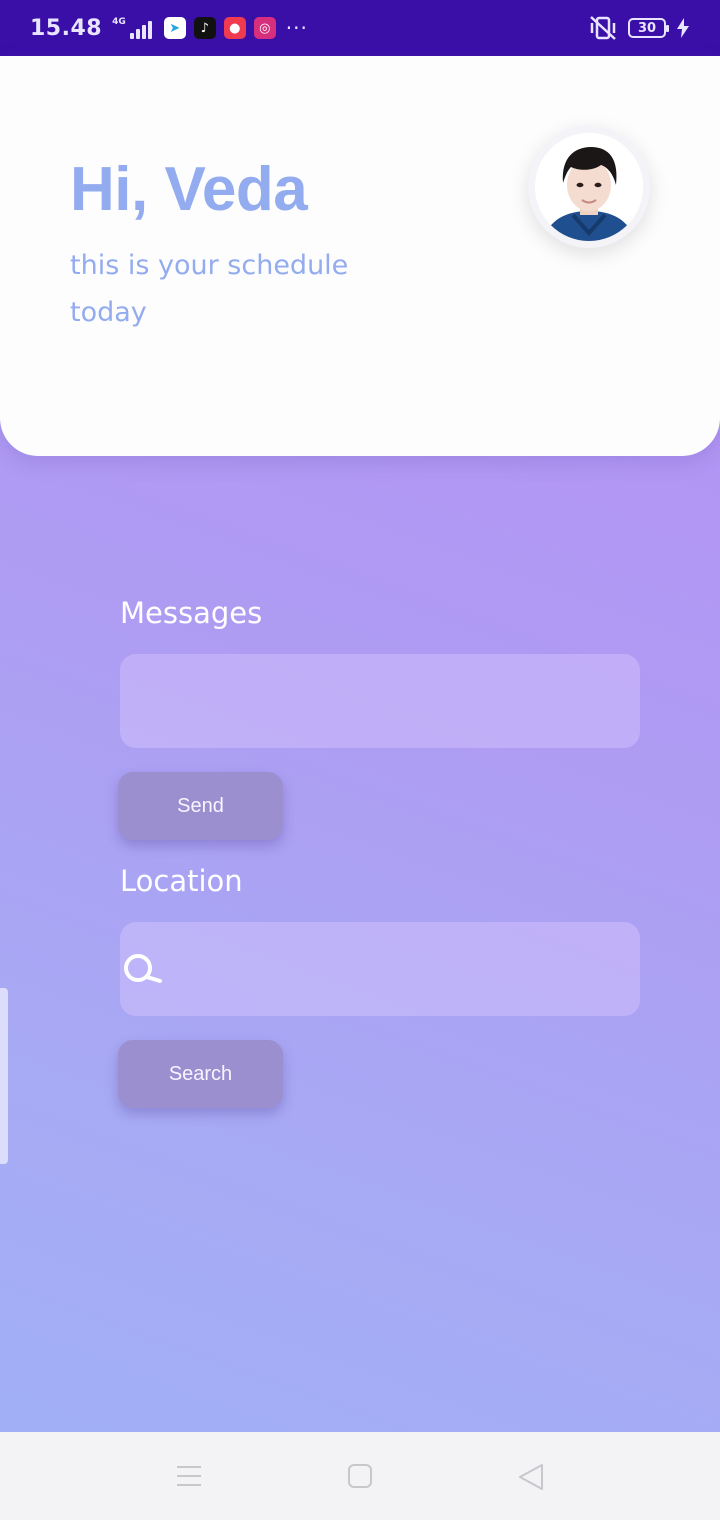  Describe the element at coordinates (189, 189) in the screenshot. I see `greeting-title: Hi, Veda` at that location.